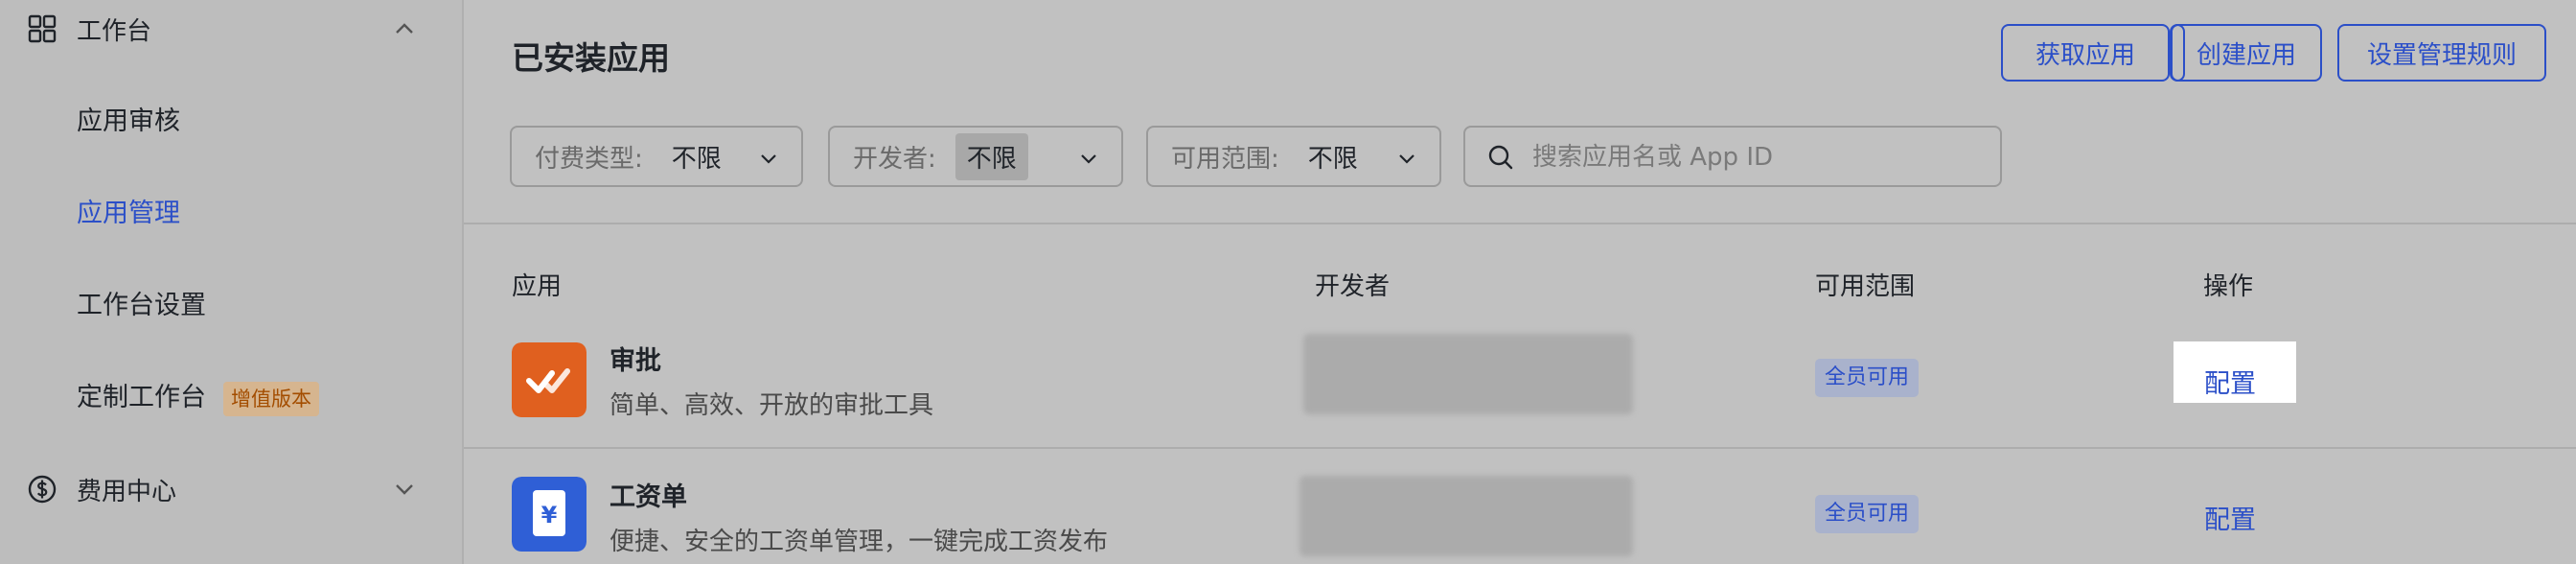 This screenshot has width=2576, height=564. I want to click on column-header-developer: 开发者, so click(1353, 286).